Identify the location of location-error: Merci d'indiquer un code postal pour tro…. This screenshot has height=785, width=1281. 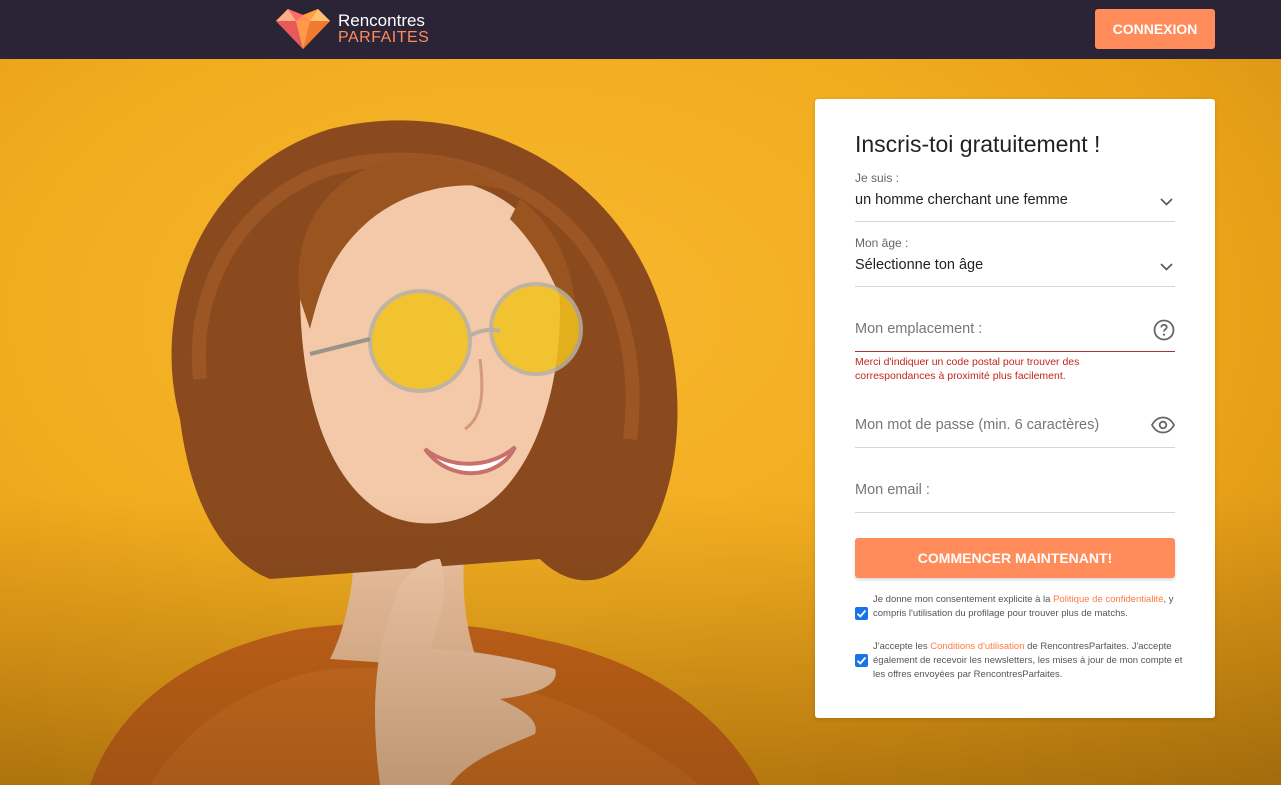
(967, 369).